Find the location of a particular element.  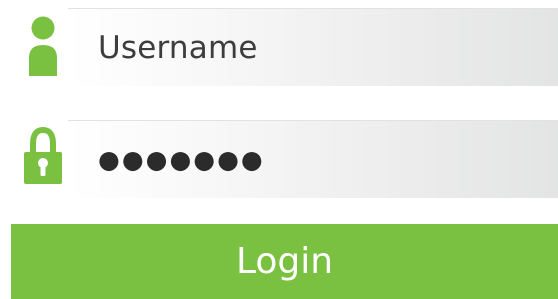

password-masked-value: ●●●●●●● is located at coordinates (181, 159).